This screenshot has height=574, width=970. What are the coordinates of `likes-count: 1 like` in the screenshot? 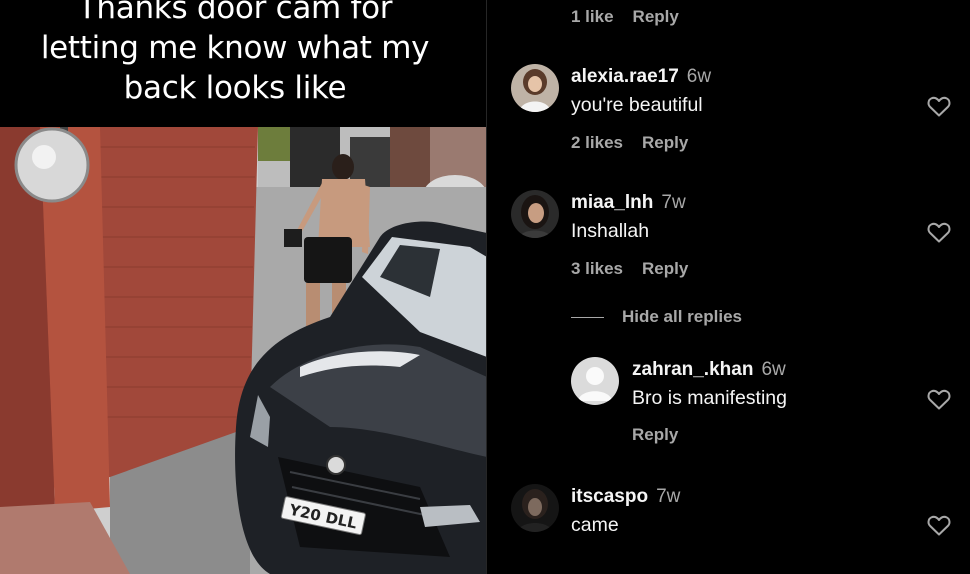 It's located at (592, 17).